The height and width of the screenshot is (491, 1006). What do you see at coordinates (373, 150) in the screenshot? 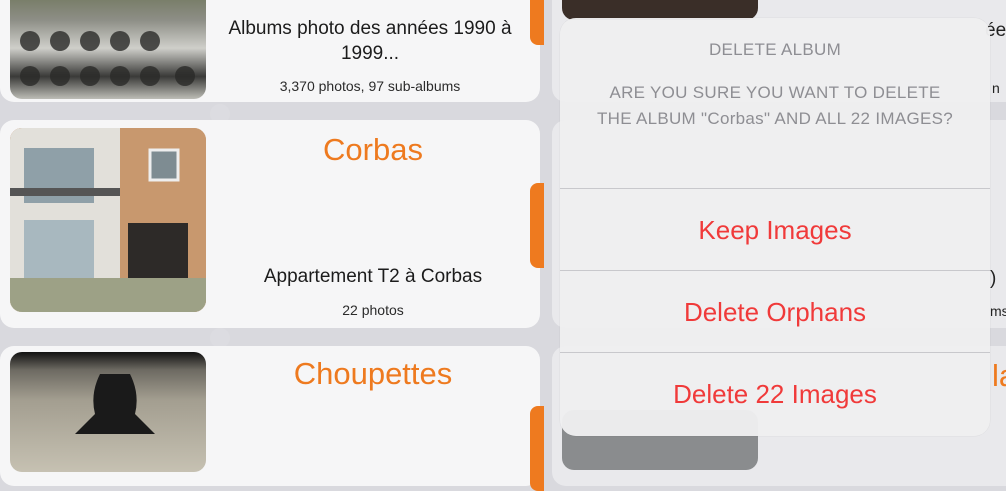
I see `album-title: Corbas` at bounding box center [373, 150].